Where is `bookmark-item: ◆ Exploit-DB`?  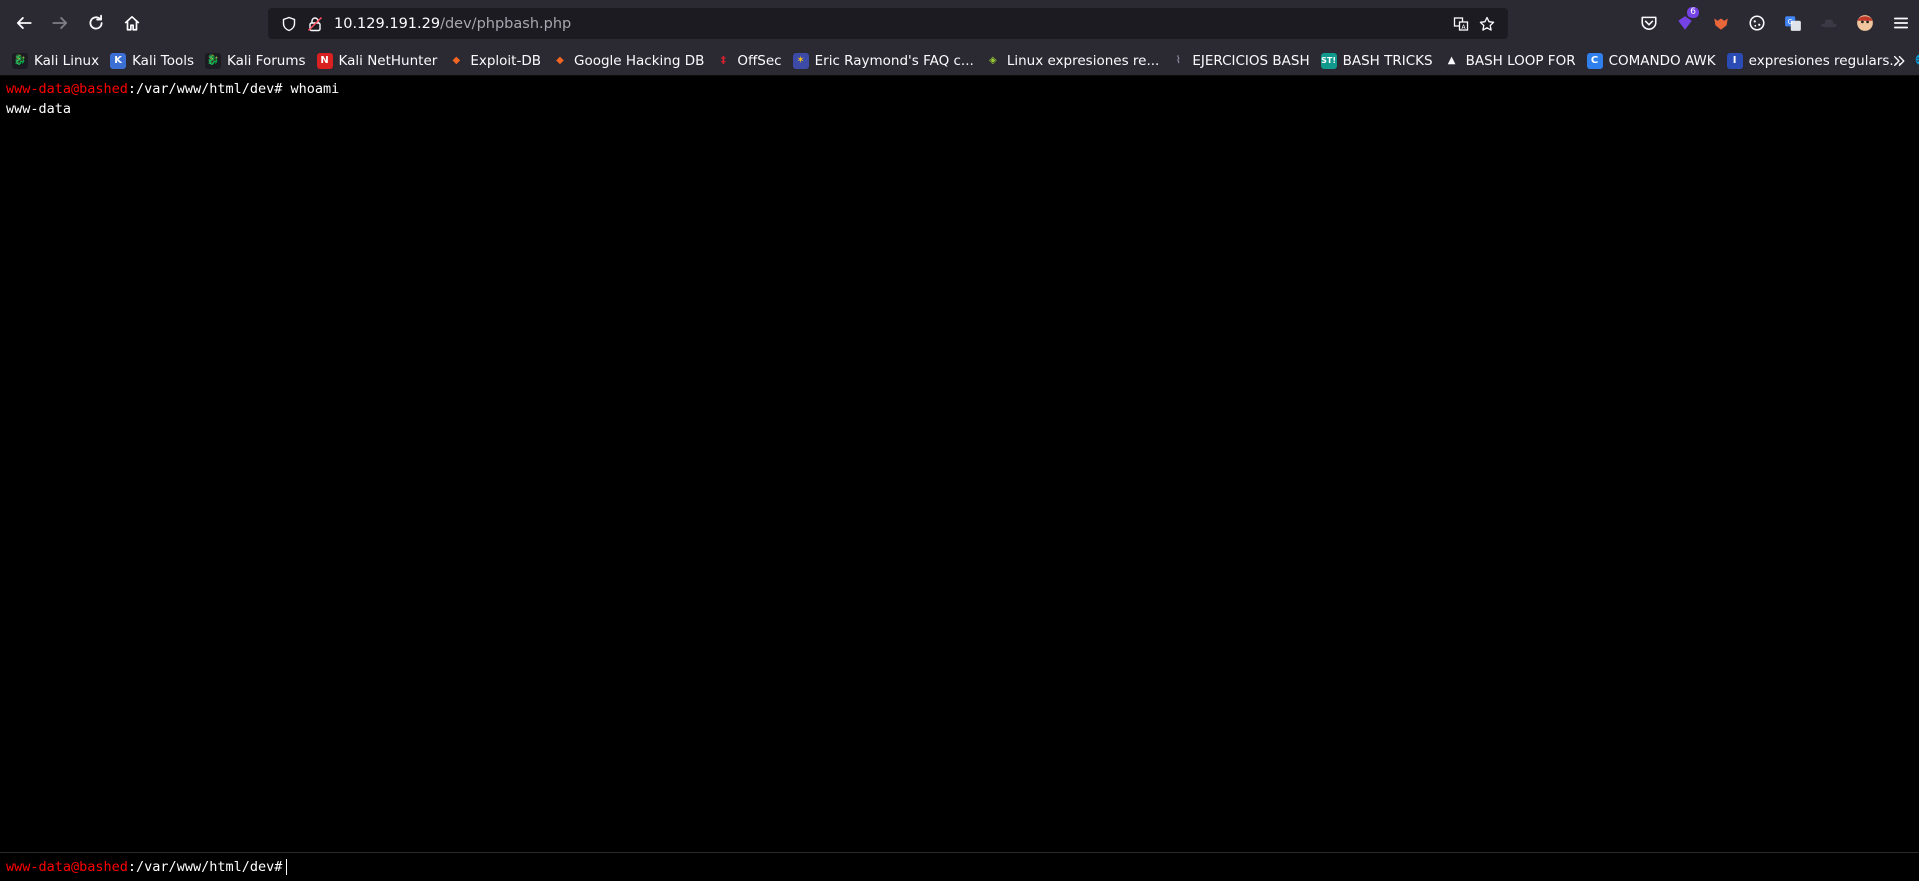
bookmark-item: ◆ Exploit-DB is located at coordinates (496, 61).